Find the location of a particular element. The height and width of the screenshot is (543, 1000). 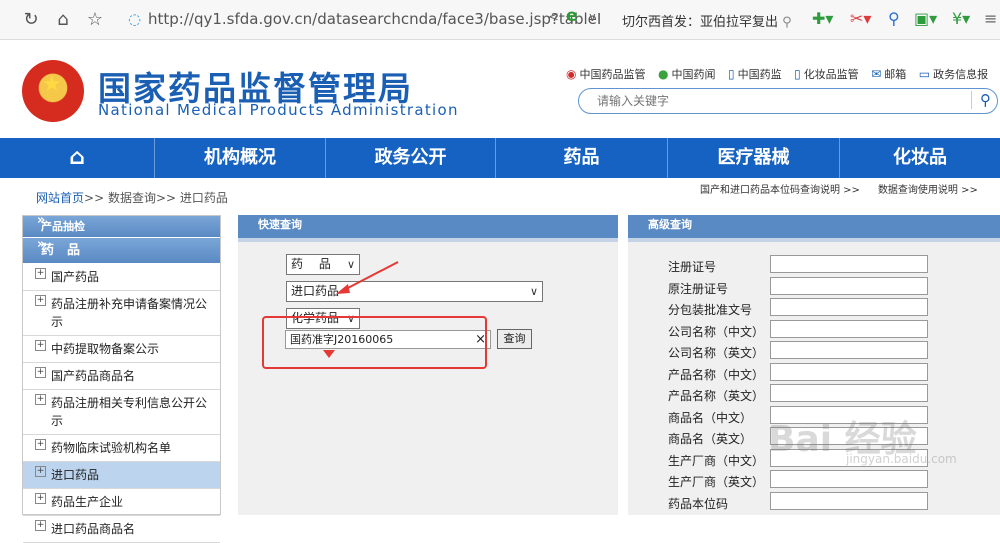

sidebar-item-imported-brand: 进口药品商品名 is located at coordinates (121, 529).